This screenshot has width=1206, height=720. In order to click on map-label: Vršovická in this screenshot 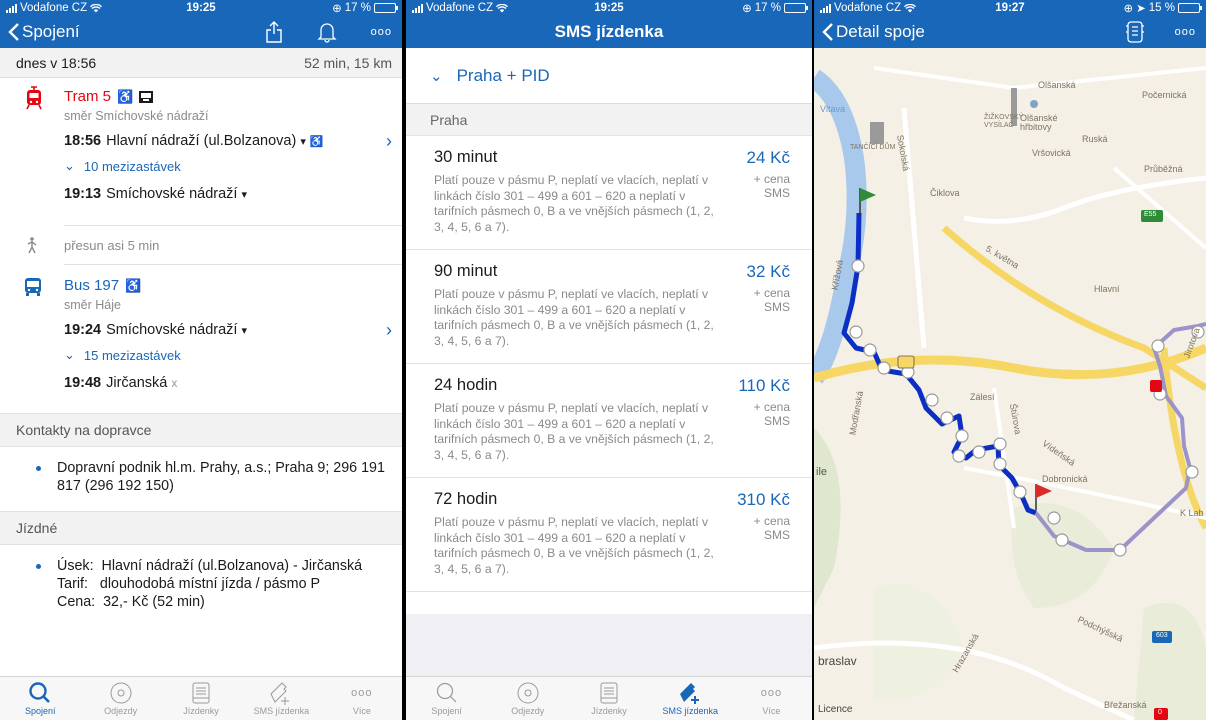, I will do `click(1051, 153)`.